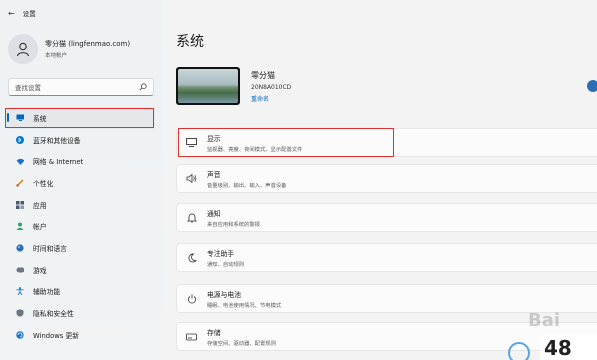 The height and width of the screenshot is (360, 597). Describe the element at coordinates (80, 292) in the screenshot. I see `sidebar-item-accessibility: 辅助功能` at that location.